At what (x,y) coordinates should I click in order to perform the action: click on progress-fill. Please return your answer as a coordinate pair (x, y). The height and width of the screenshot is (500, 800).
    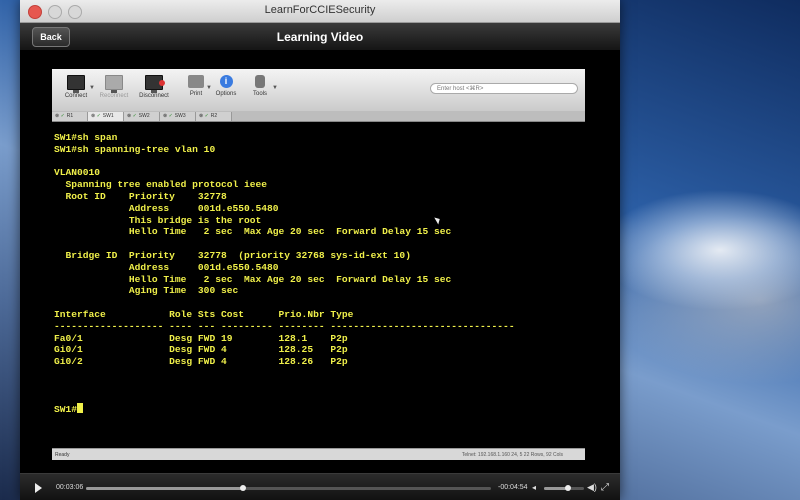
    Looking at the image, I should click on (165, 488).